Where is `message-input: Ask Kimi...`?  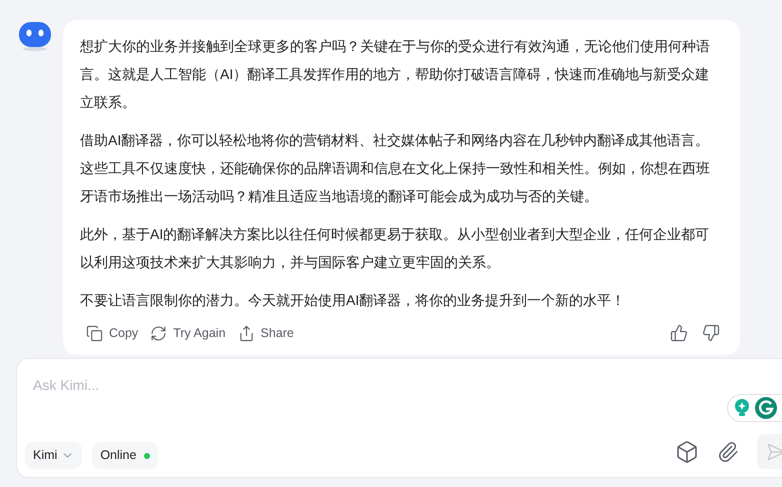
message-input: Ask Kimi... is located at coordinates (333, 385).